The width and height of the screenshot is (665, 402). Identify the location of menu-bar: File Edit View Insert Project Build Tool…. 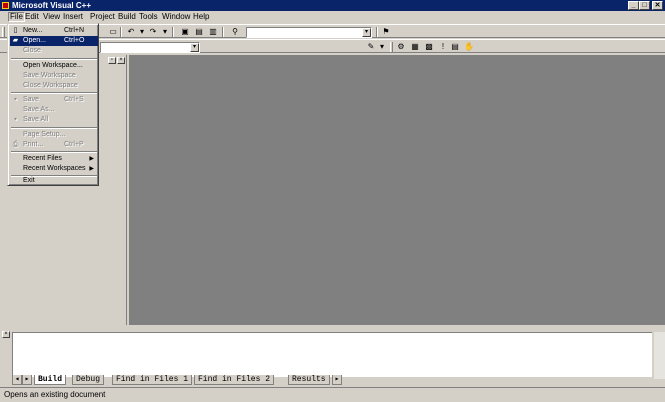
(332, 17).